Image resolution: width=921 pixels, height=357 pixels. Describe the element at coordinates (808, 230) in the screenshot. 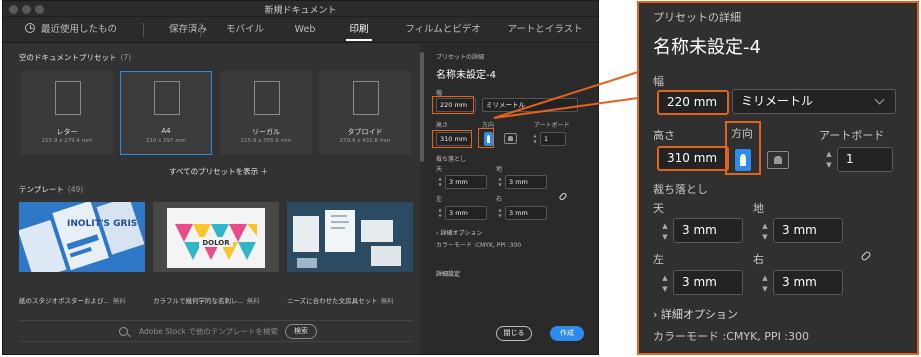

I see `bleed-bottom-input: 3 mm` at that location.